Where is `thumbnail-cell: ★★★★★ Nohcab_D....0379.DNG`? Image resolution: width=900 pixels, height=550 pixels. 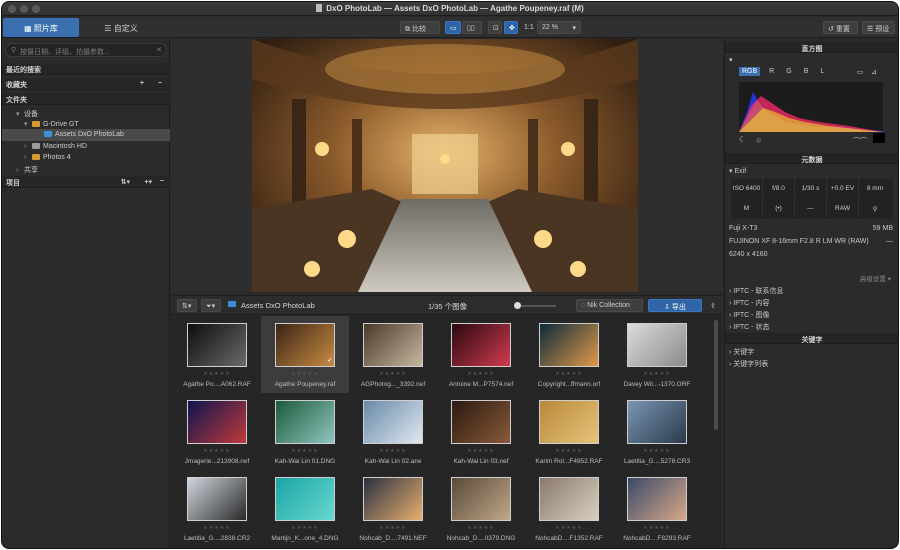 thumbnail-cell: ★★★★★ Nohcab_D....0379.DNG is located at coordinates (481, 508).